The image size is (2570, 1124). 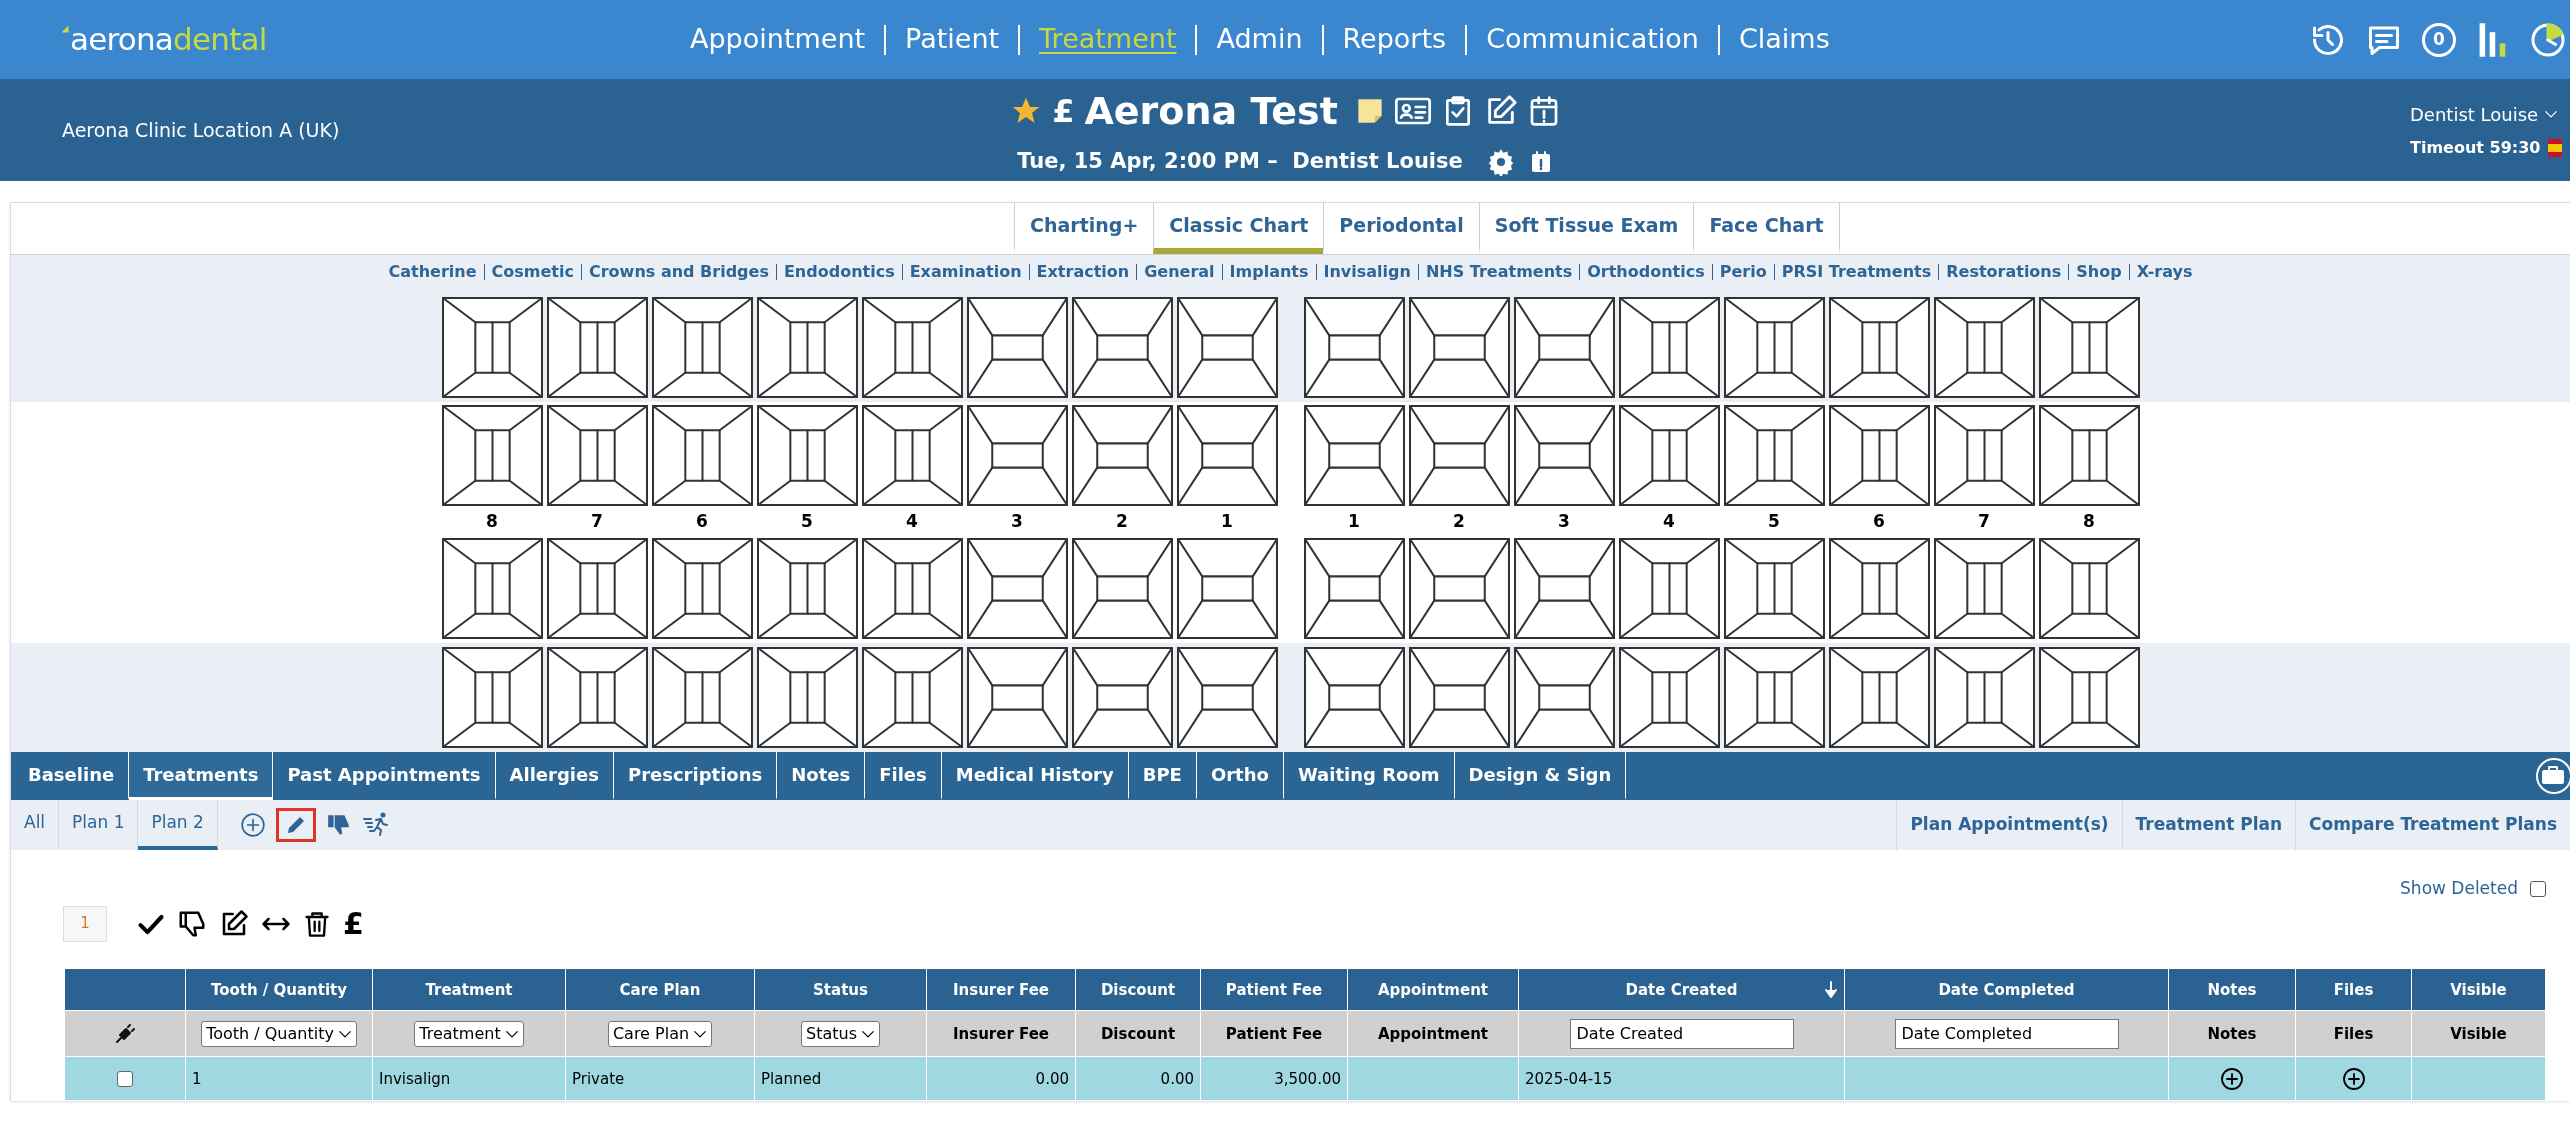 I want to click on edit-button, so click(x=295, y=825).